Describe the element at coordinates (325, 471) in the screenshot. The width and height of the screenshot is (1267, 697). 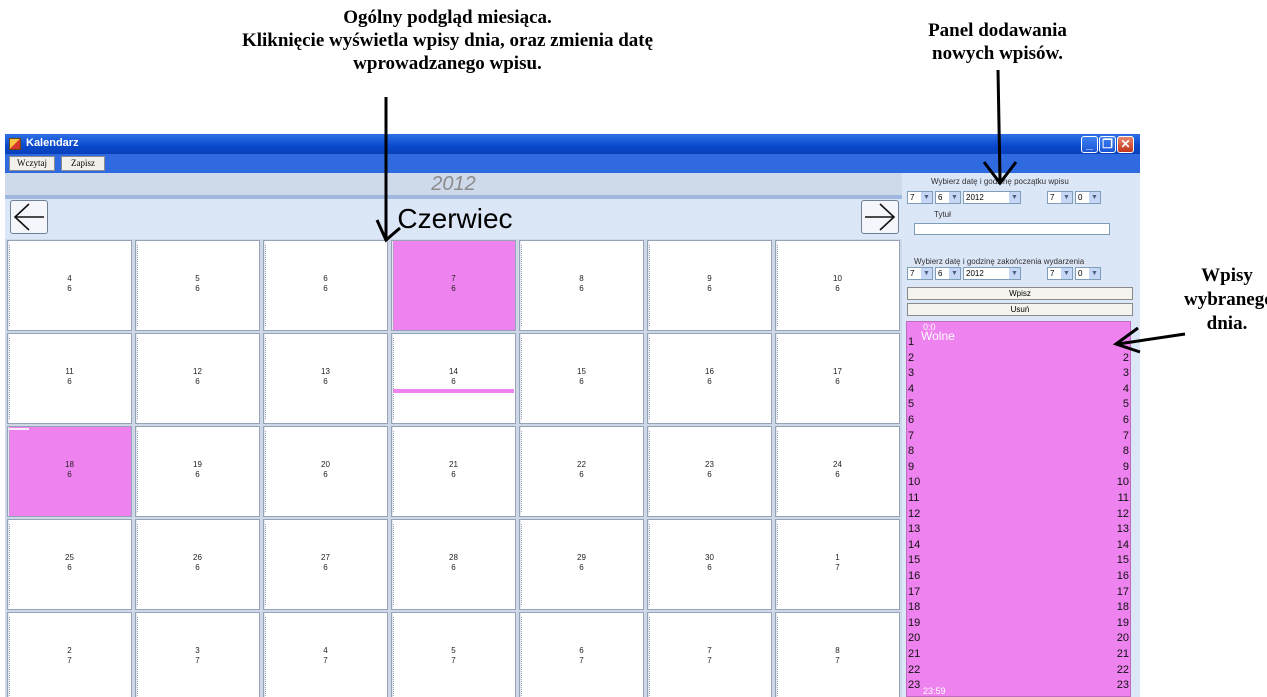
I see `day-cell: 20 6` at that location.